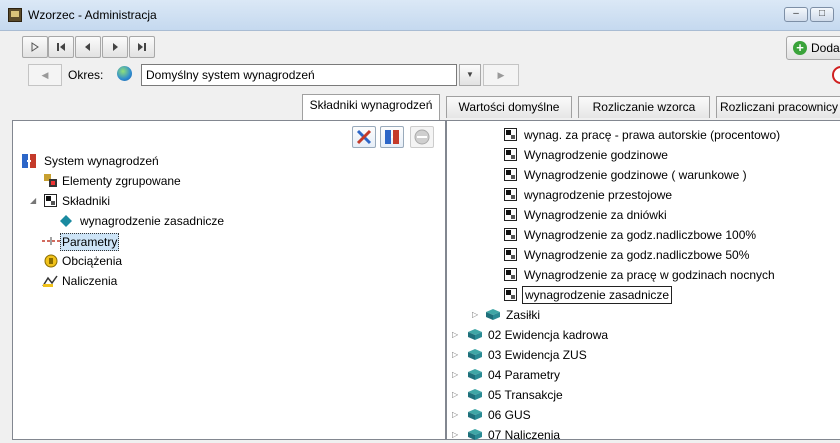 Image resolution: width=840 pixels, height=443 pixels. What do you see at coordinates (66, 221) in the screenshot?
I see `diamond-icon` at bounding box center [66, 221].